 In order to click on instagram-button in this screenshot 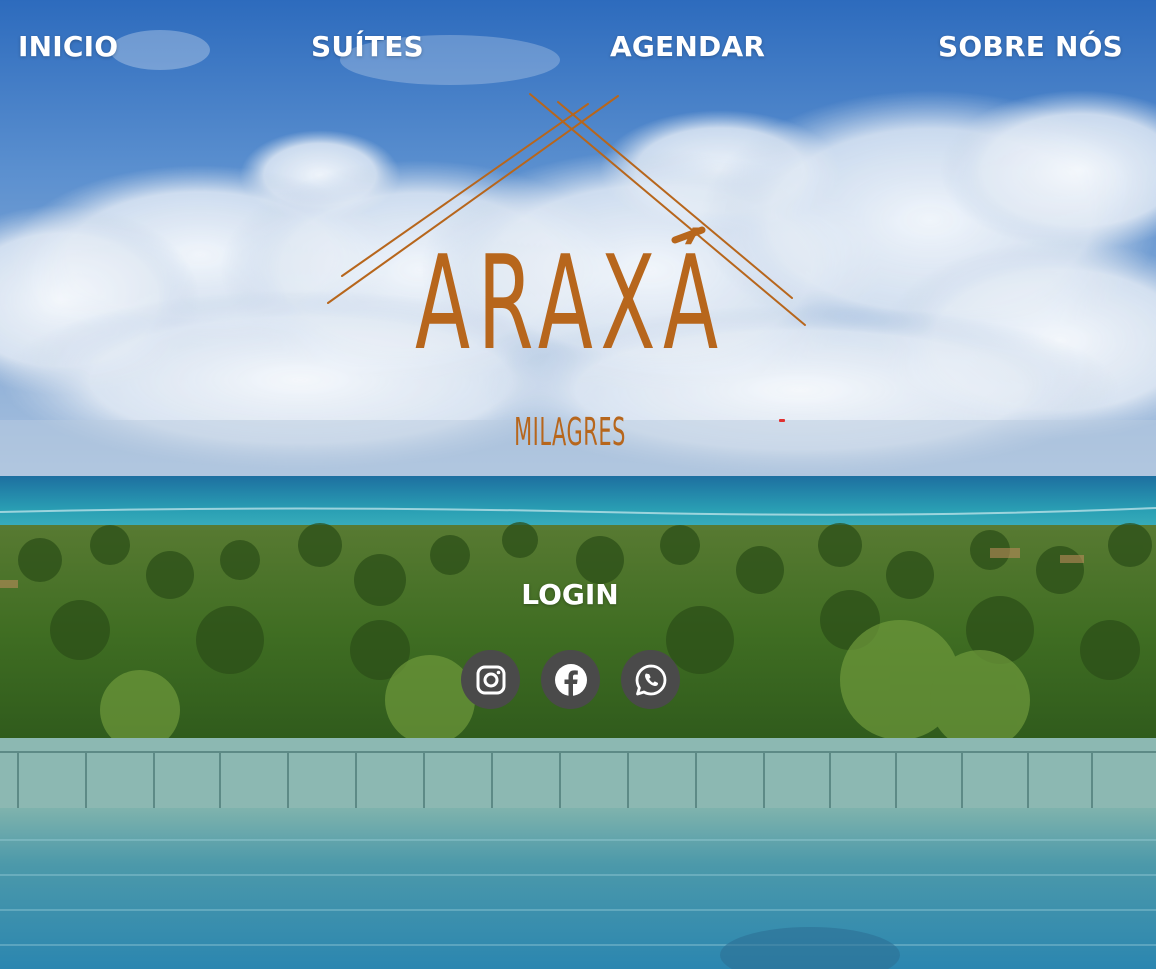, I will do `click(490, 679)`.